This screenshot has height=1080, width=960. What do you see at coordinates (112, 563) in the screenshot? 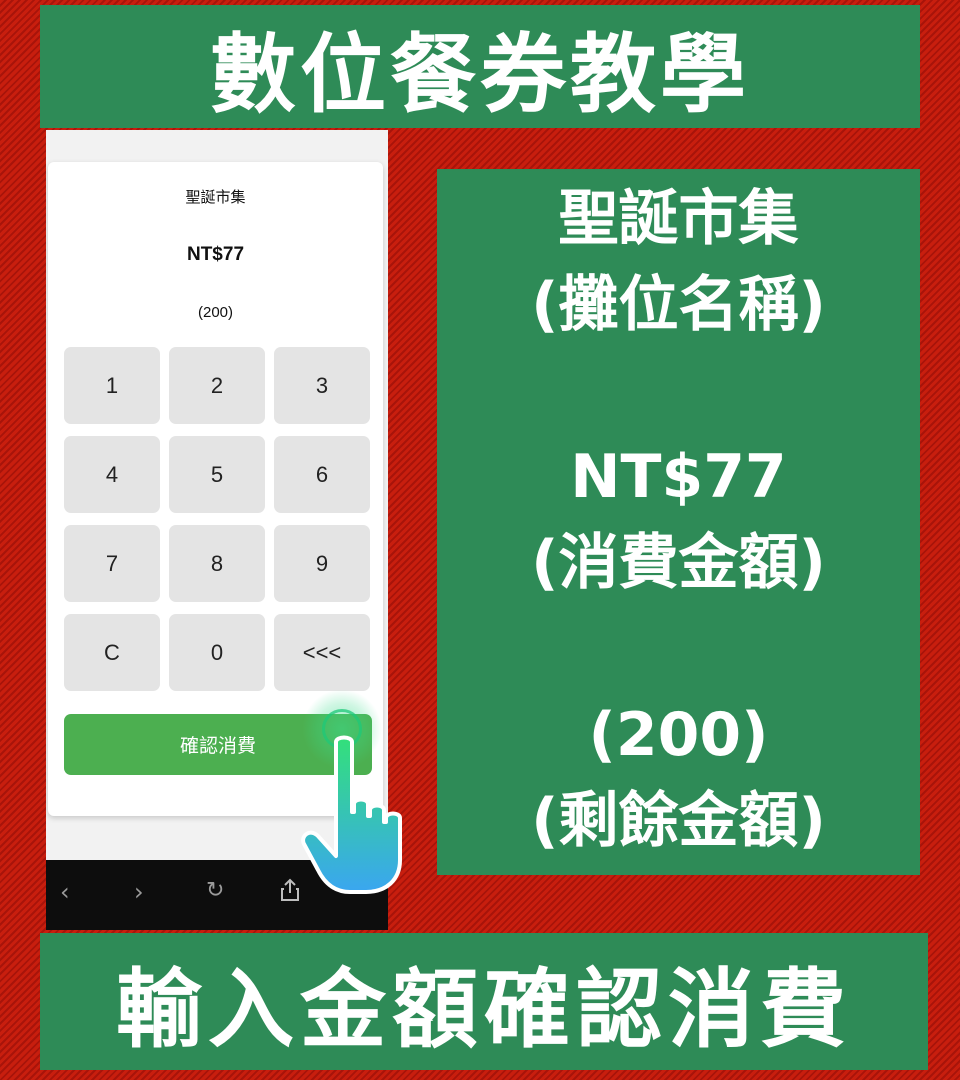
I see `keypad-key-7: 7` at bounding box center [112, 563].